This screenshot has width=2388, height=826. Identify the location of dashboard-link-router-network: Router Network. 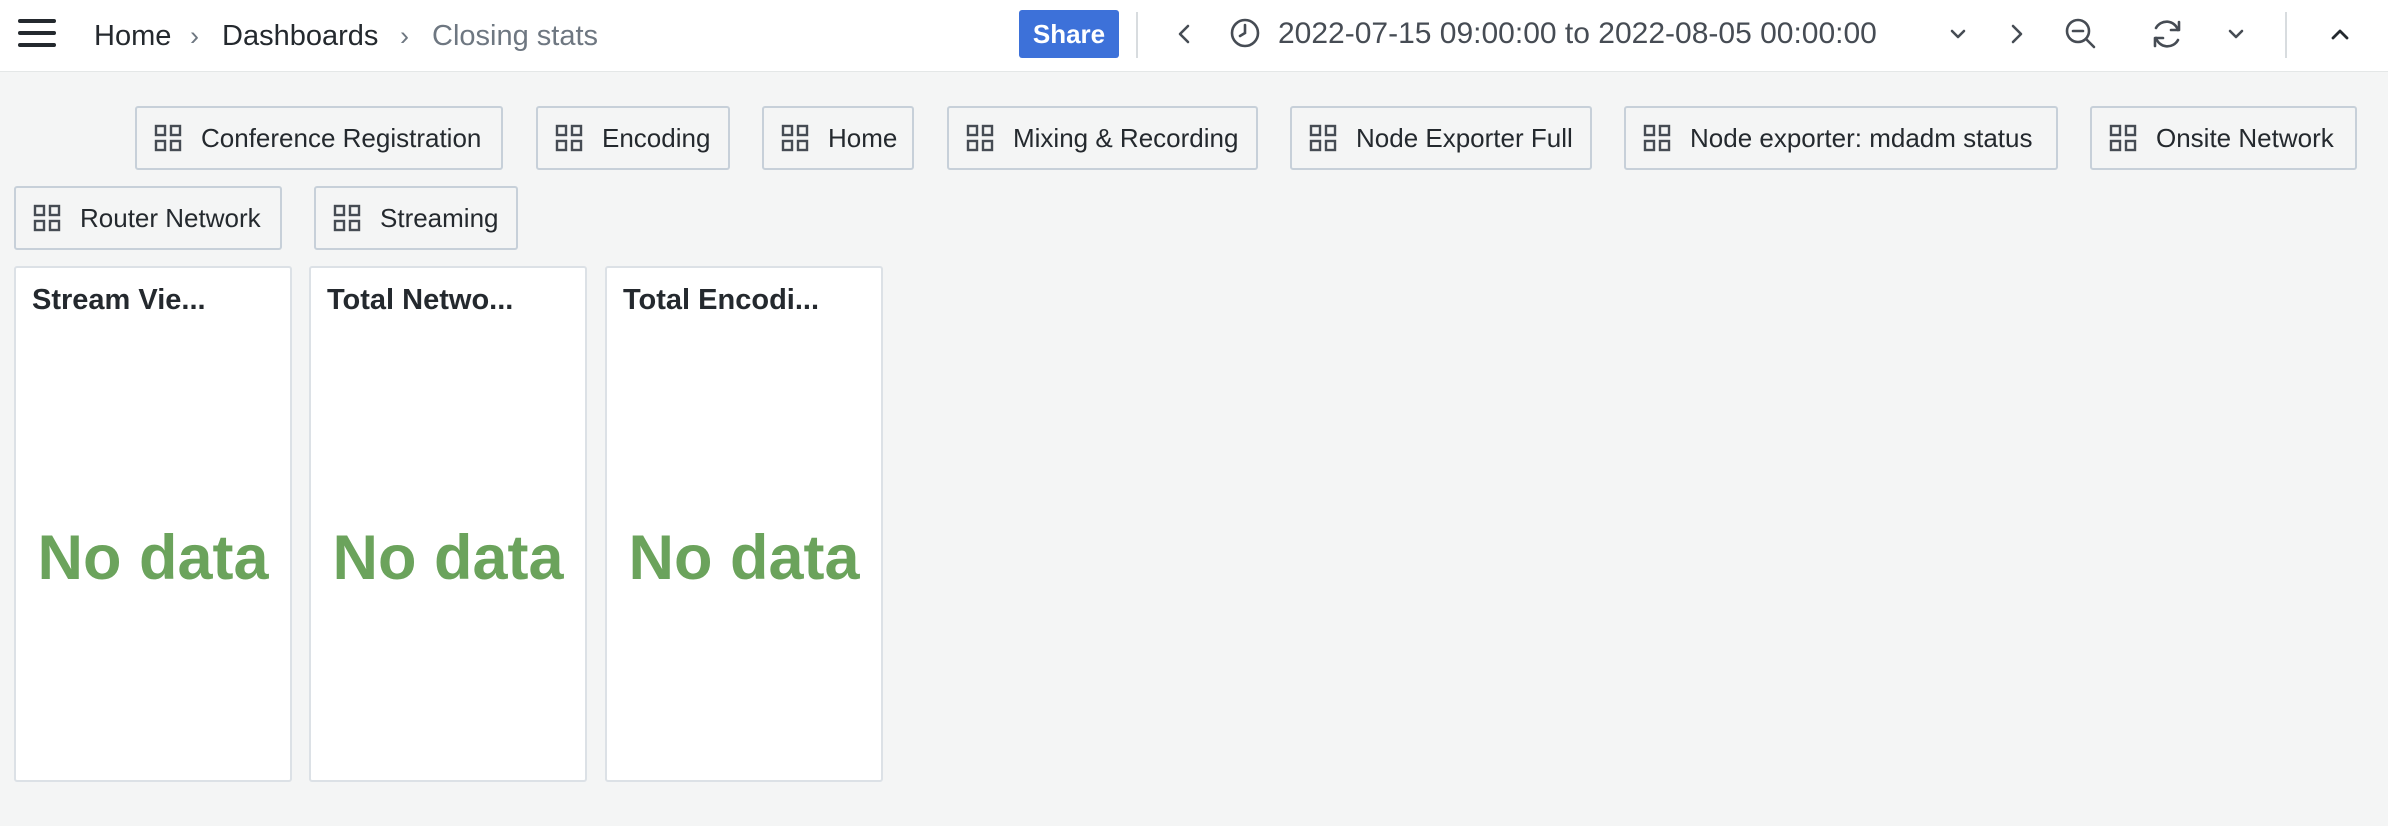
(148, 218).